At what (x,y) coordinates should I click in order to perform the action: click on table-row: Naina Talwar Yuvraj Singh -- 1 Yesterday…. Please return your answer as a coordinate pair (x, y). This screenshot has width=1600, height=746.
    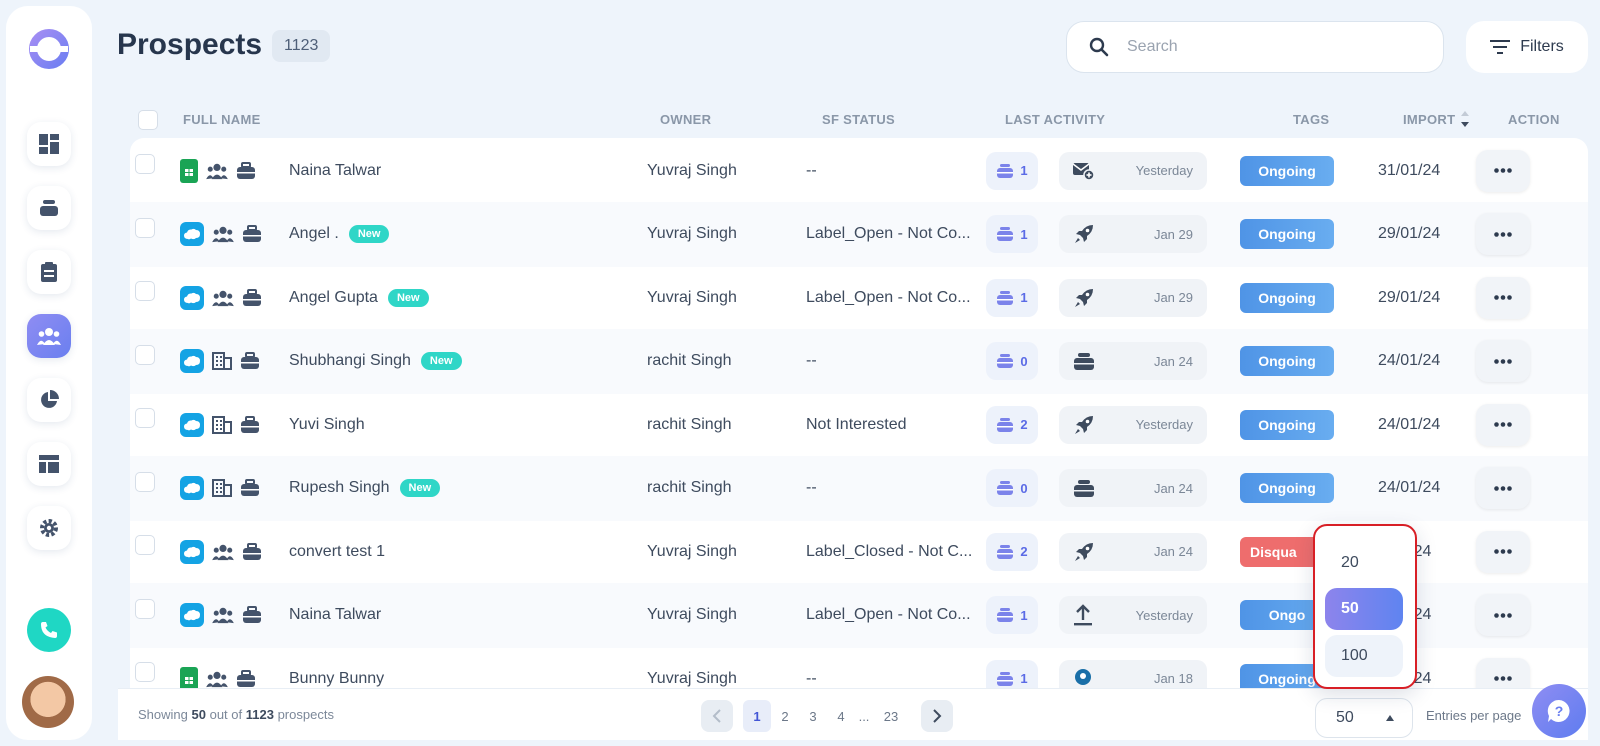
    Looking at the image, I should click on (859, 170).